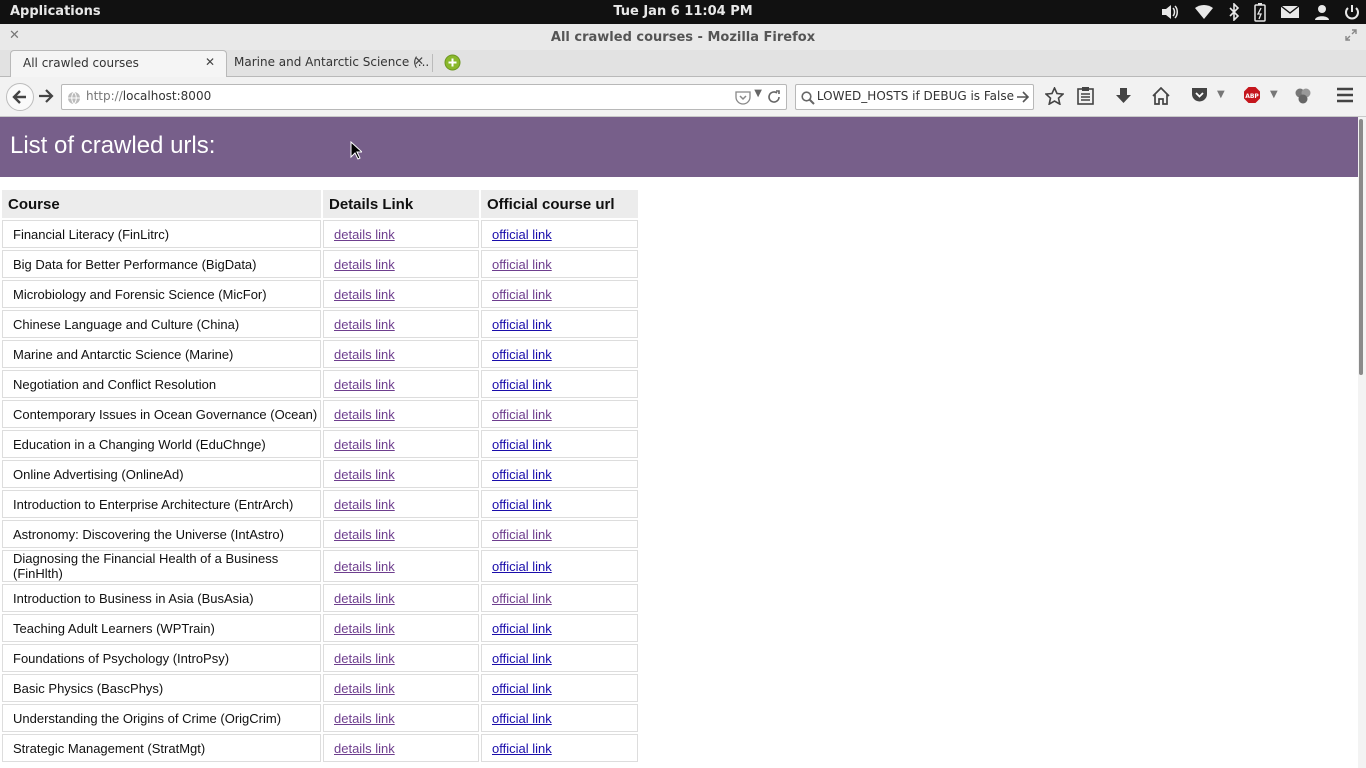 This screenshot has width=1366, height=768. I want to click on volume-icon, so click(1170, 12).